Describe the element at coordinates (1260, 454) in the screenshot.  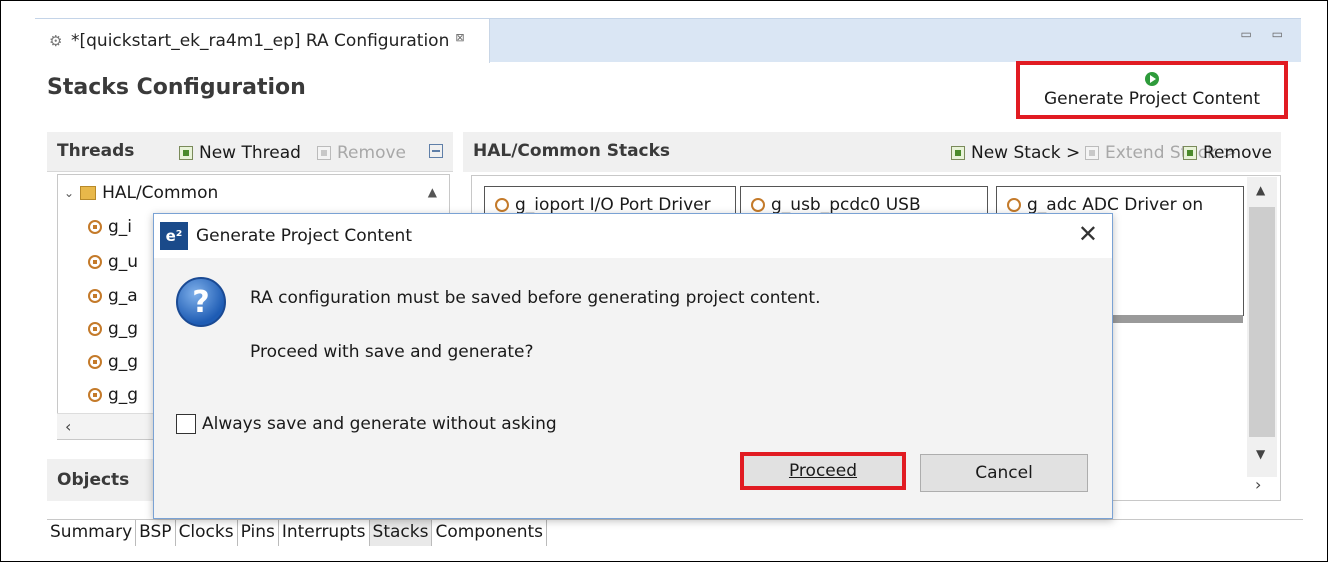
I see `chevron-down-icon: ▼` at that location.